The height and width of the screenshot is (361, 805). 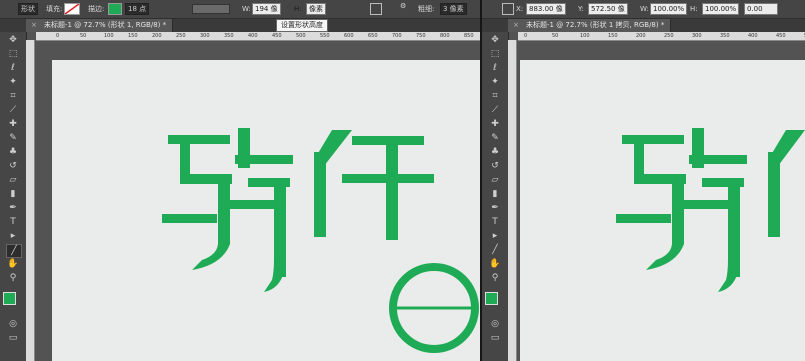 I want to click on document-tab: × 未标题-1 @ 72.7% (形状 1, RGB/8) *, so click(x=100, y=25).